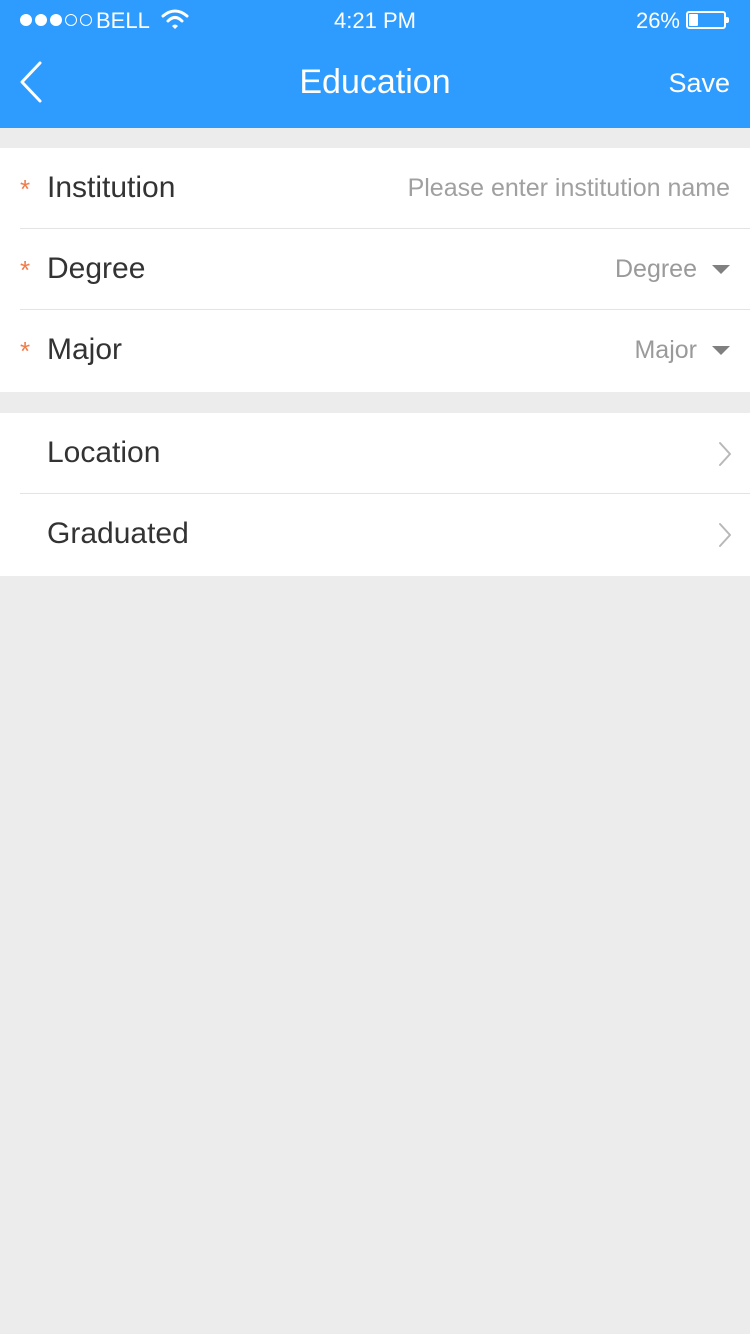 Image resolution: width=750 pixels, height=1334 pixels. I want to click on nav-bar: Education Save, so click(375, 84).